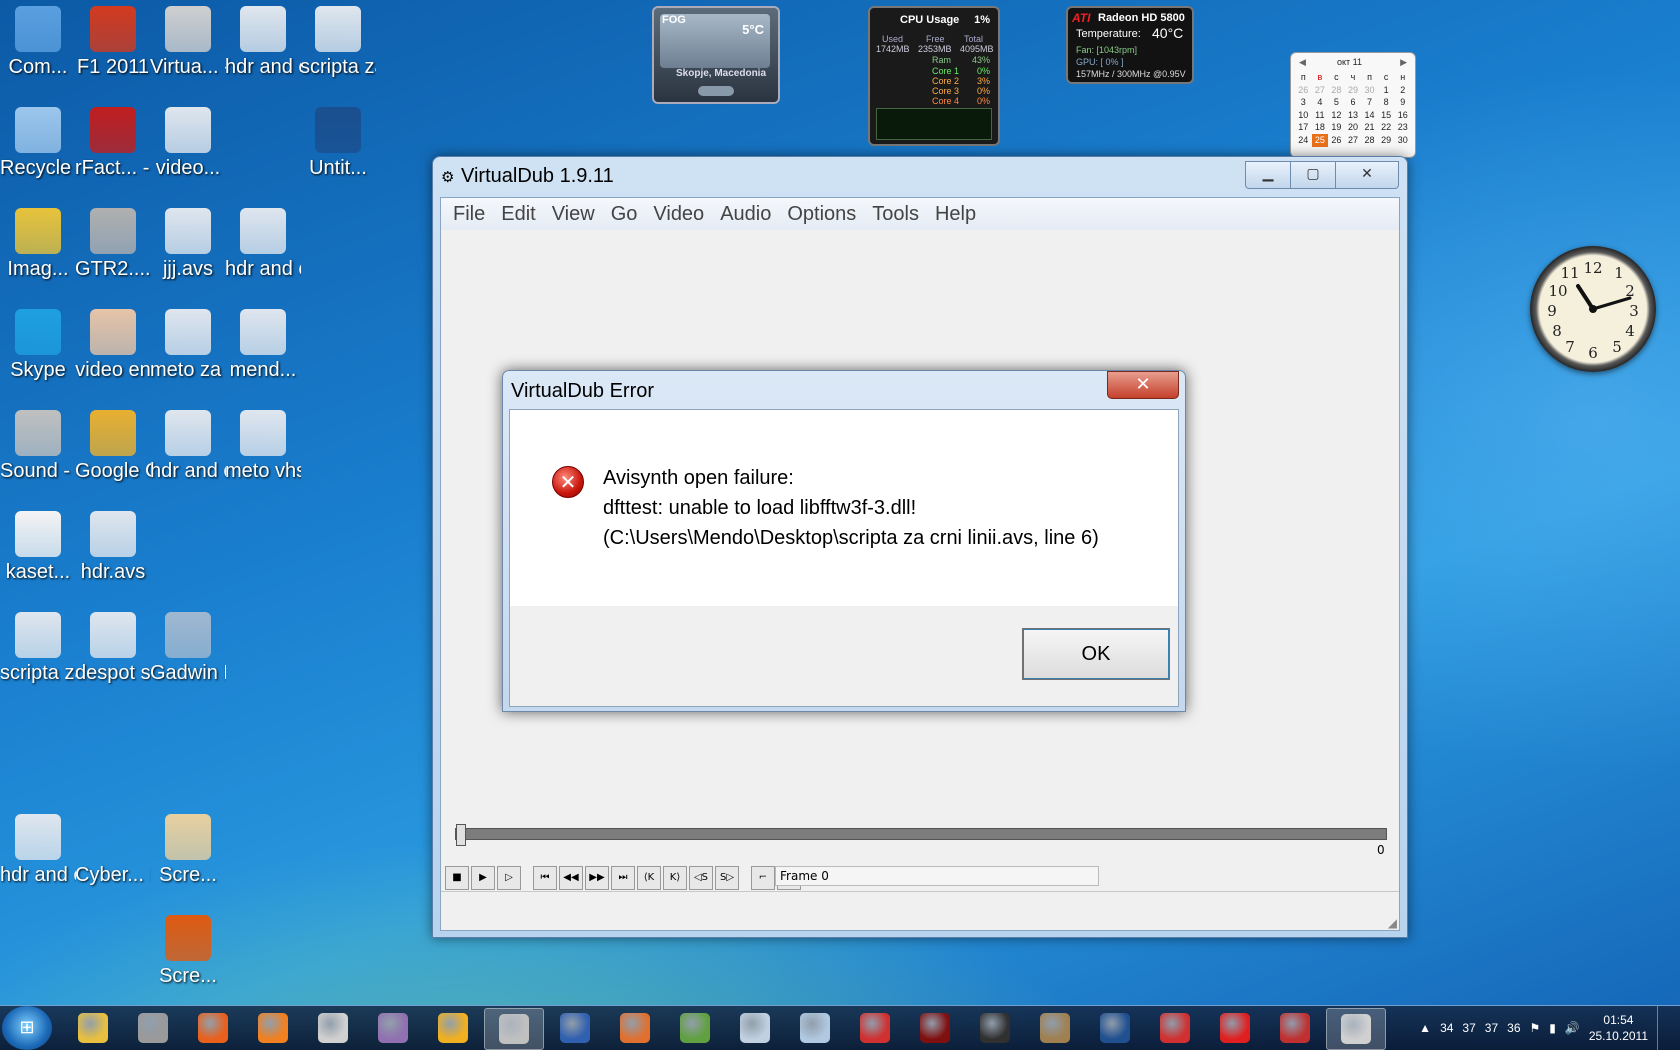 This screenshot has width=1680, height=1050. Describe the element at coordinates (623, 878) in the screenshot. I see `go-end-button: ⏭` at that location.